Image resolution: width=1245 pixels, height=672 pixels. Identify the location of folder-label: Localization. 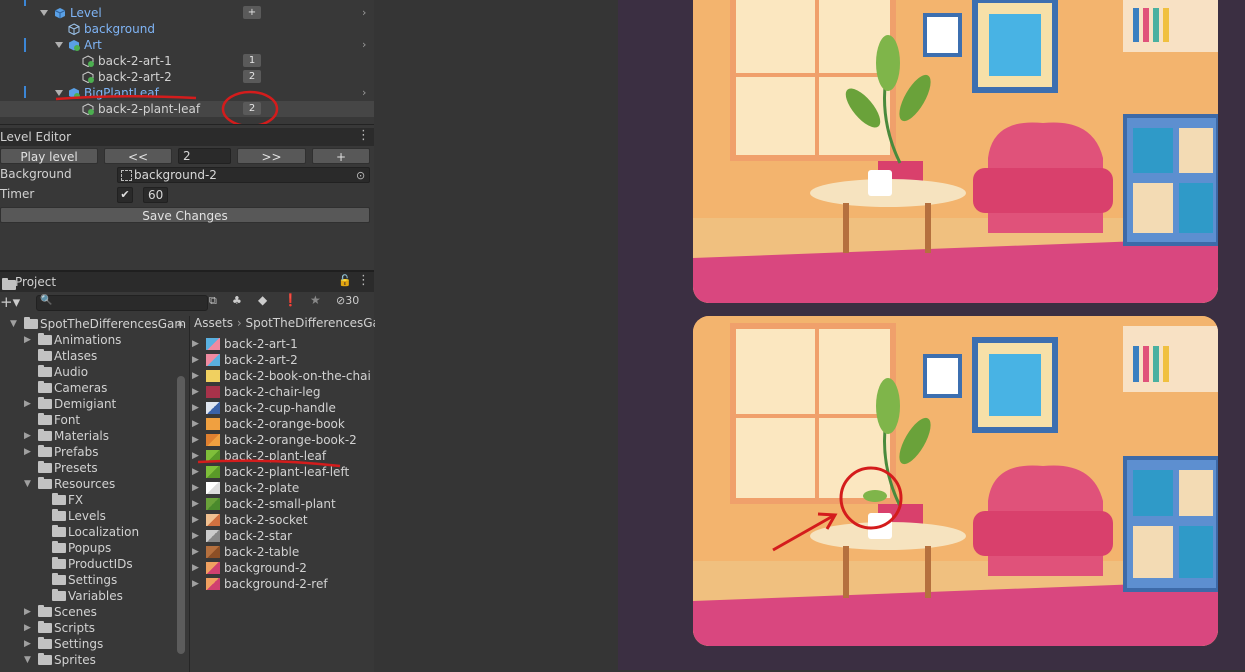
(104, 532).